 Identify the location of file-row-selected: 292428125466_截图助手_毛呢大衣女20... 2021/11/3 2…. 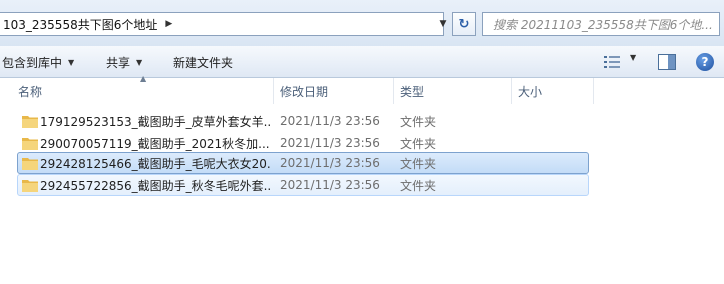
(303, 163).